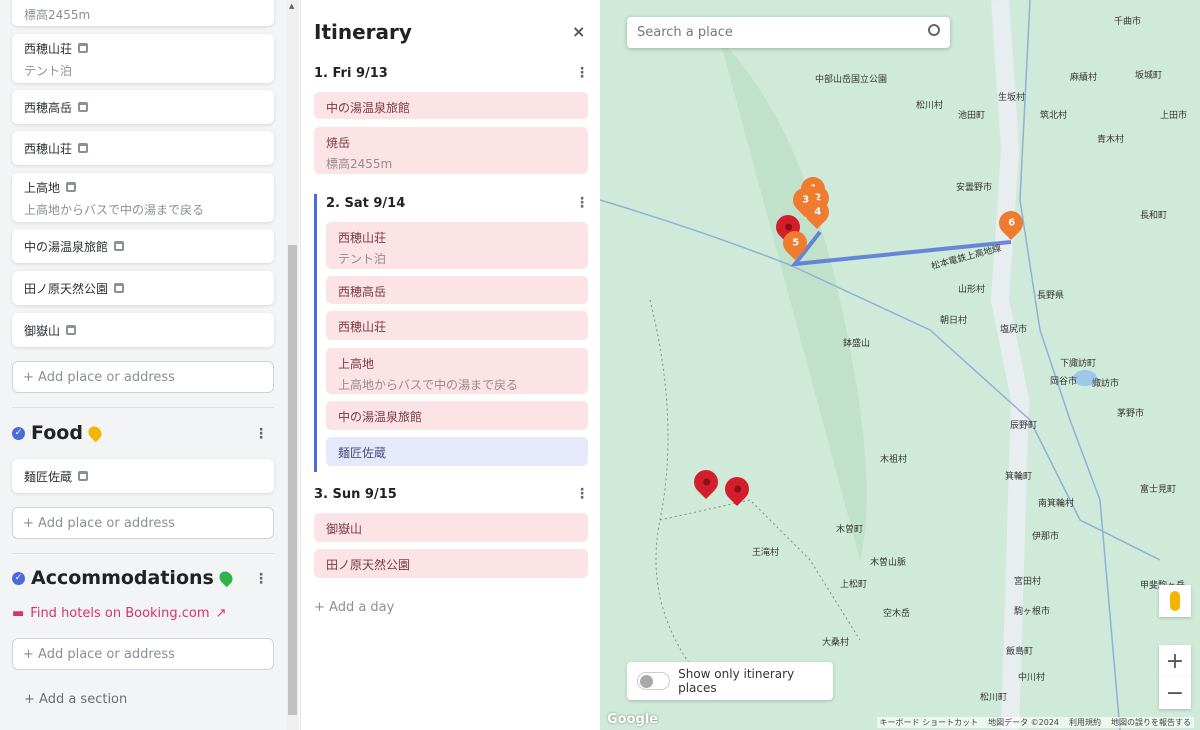 Image resolution: width=1200 pixels, height=730 pixels. Describe the element at coordinates (1106, 384) in the screenshot. I see `map-place-label: 諏訪市` at that location.